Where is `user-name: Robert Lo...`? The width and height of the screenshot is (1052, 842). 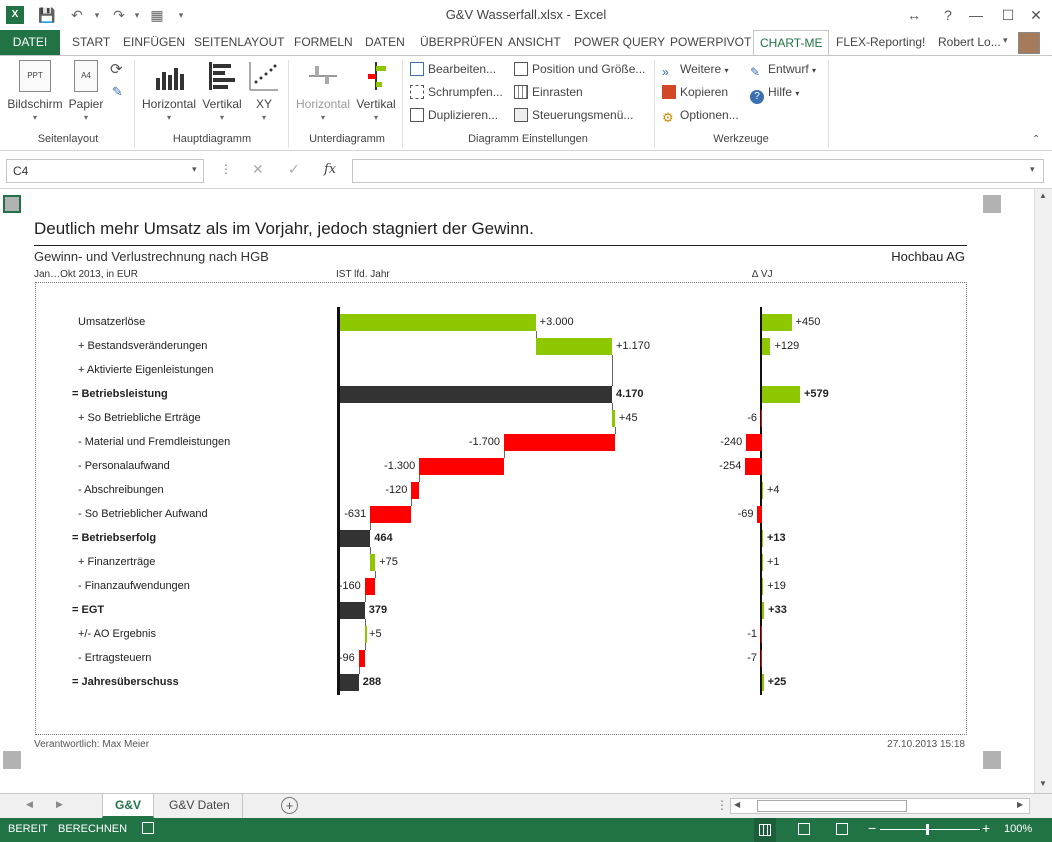
user-name: Robert Lo... is located at coordinates (969, 42).